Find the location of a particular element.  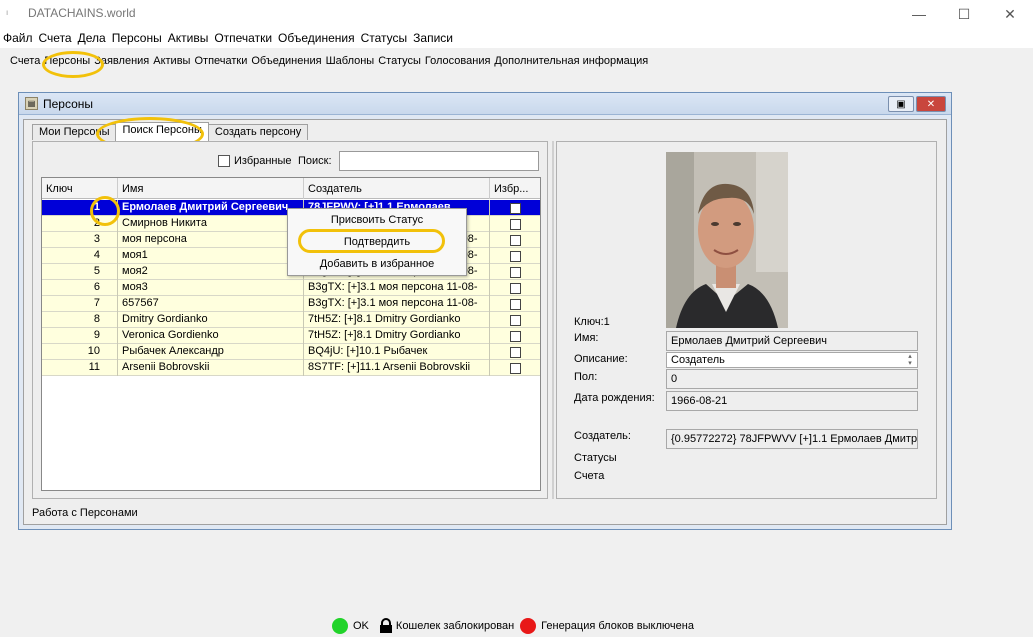

table-row: 6 моя3 B3gTX: [+]3.1 моя персона 11-08- is located at coordinates (291, 288).